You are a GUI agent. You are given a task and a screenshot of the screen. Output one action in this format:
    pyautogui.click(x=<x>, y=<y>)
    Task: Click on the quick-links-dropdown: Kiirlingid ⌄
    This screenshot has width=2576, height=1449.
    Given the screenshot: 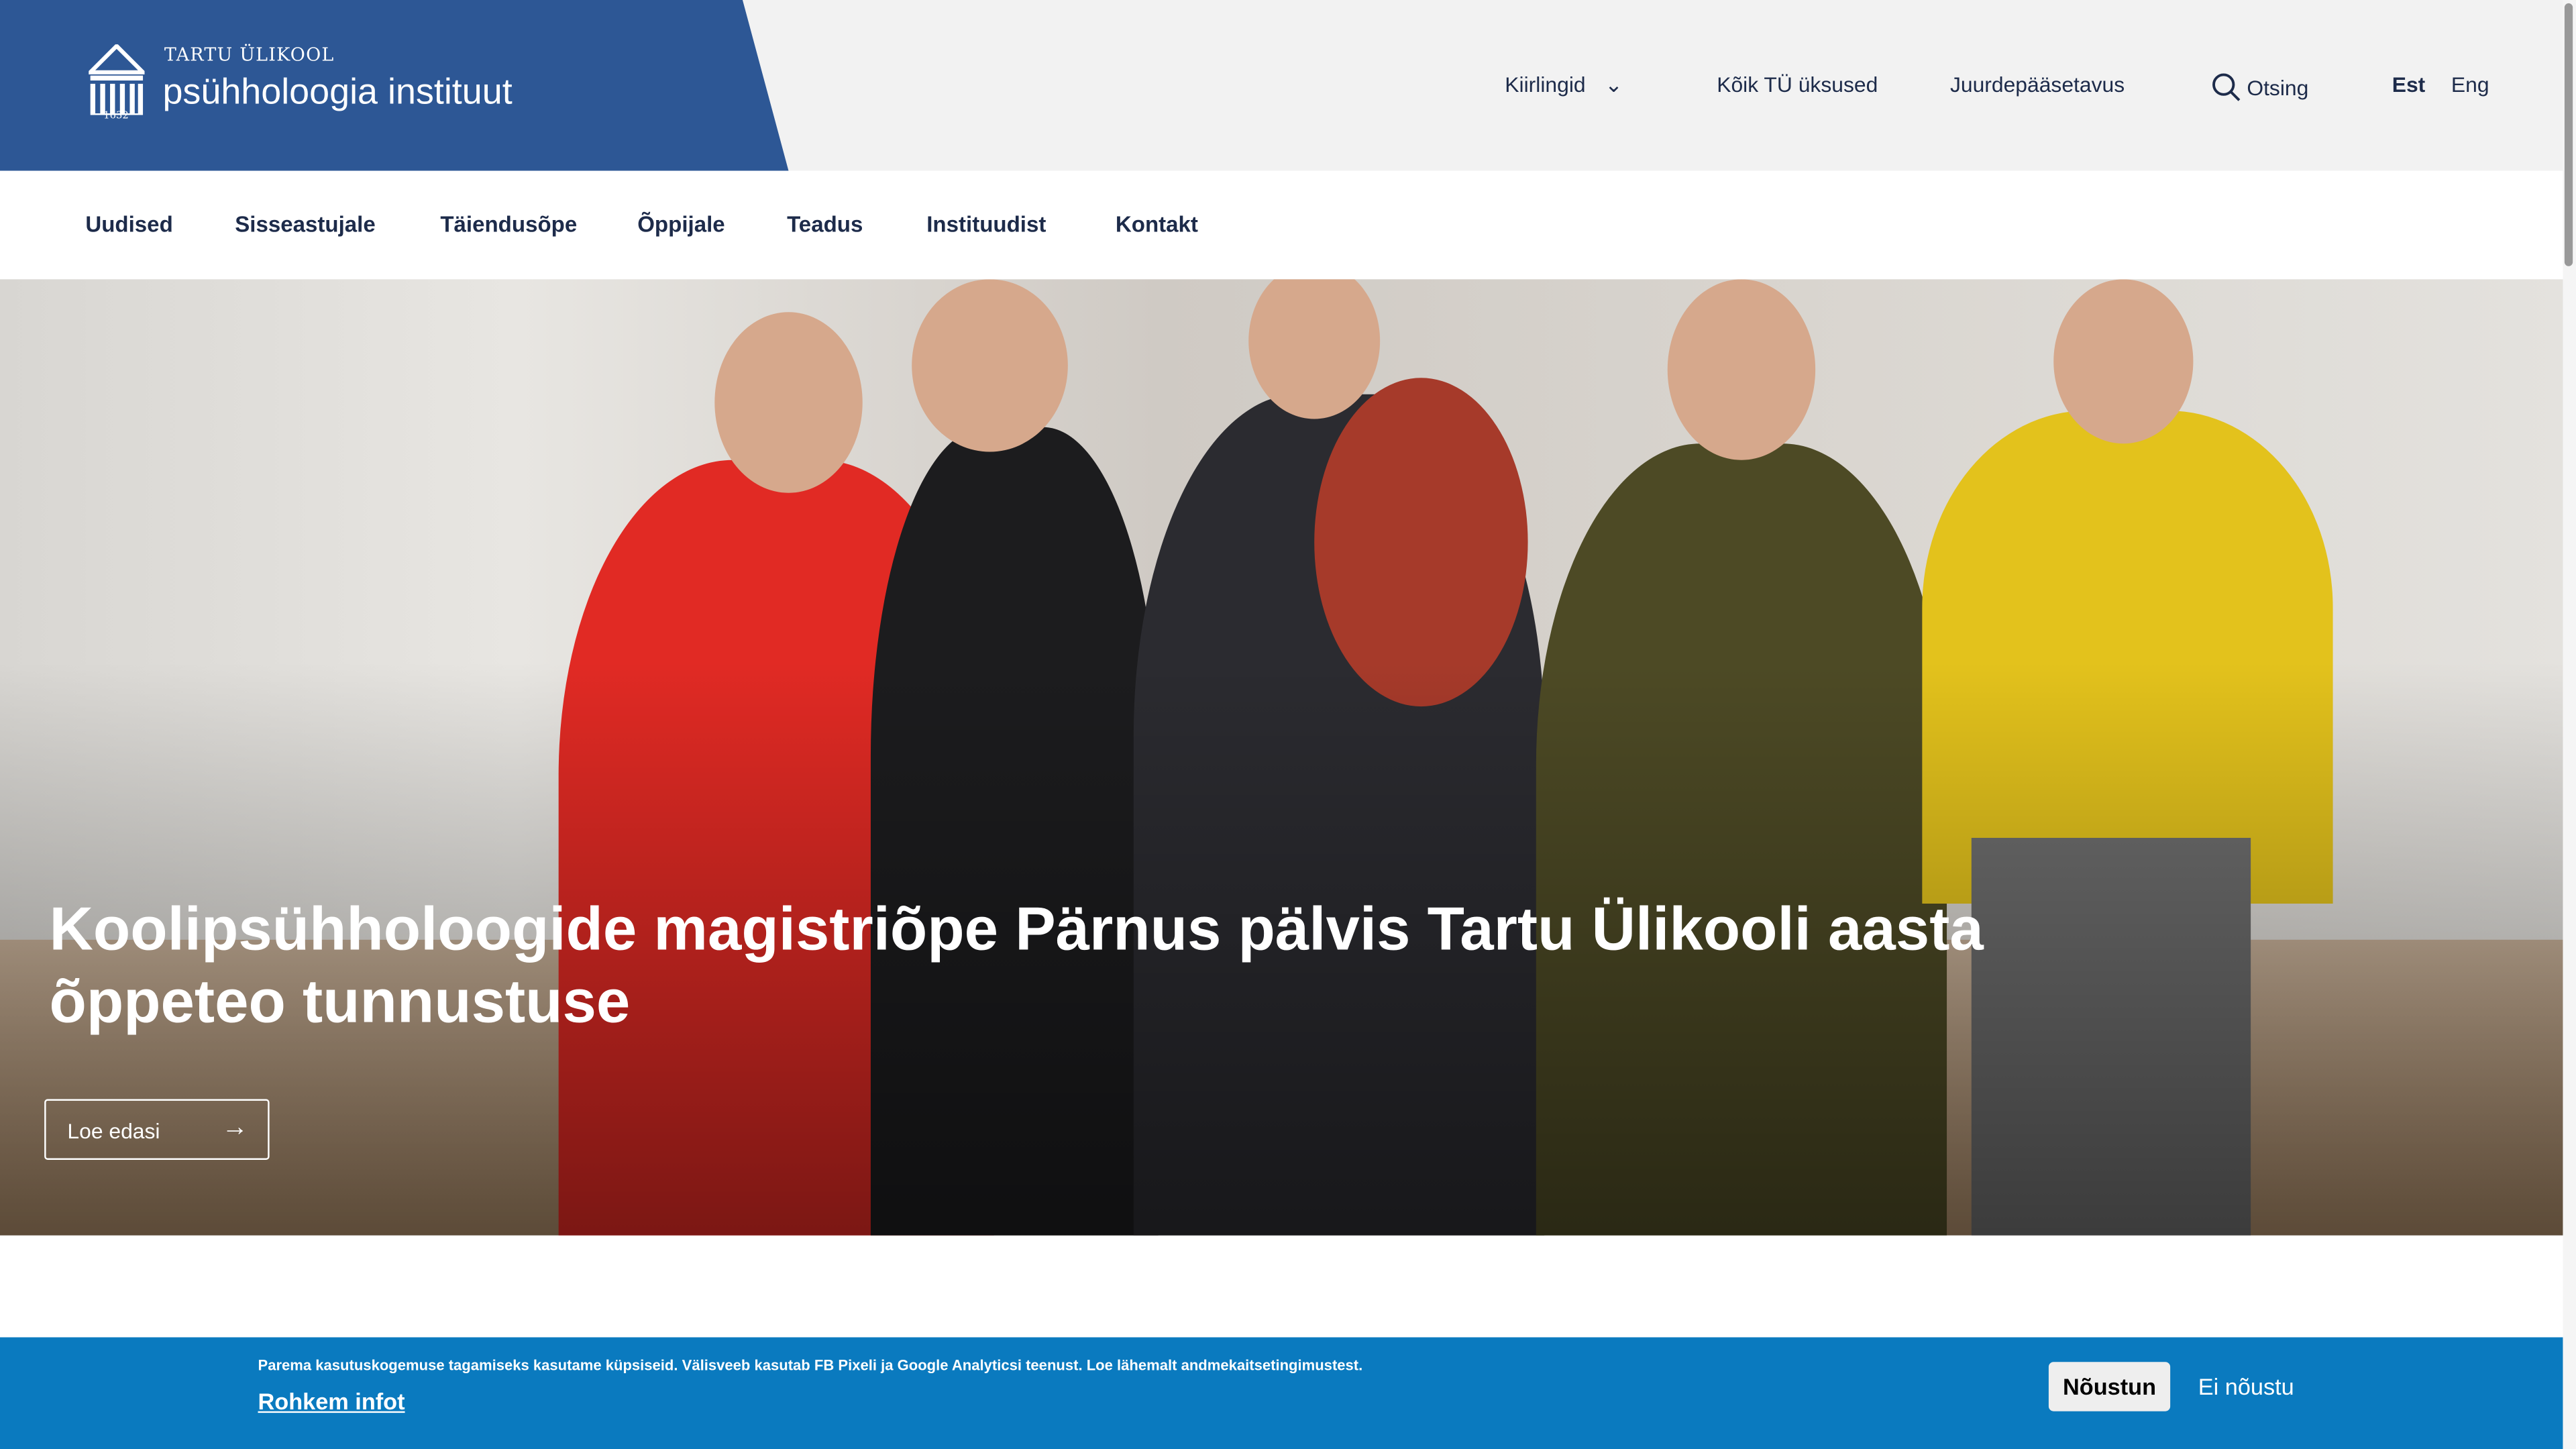 What is the action you would take?
    pyautogui.click(x=1564, y=85)
    